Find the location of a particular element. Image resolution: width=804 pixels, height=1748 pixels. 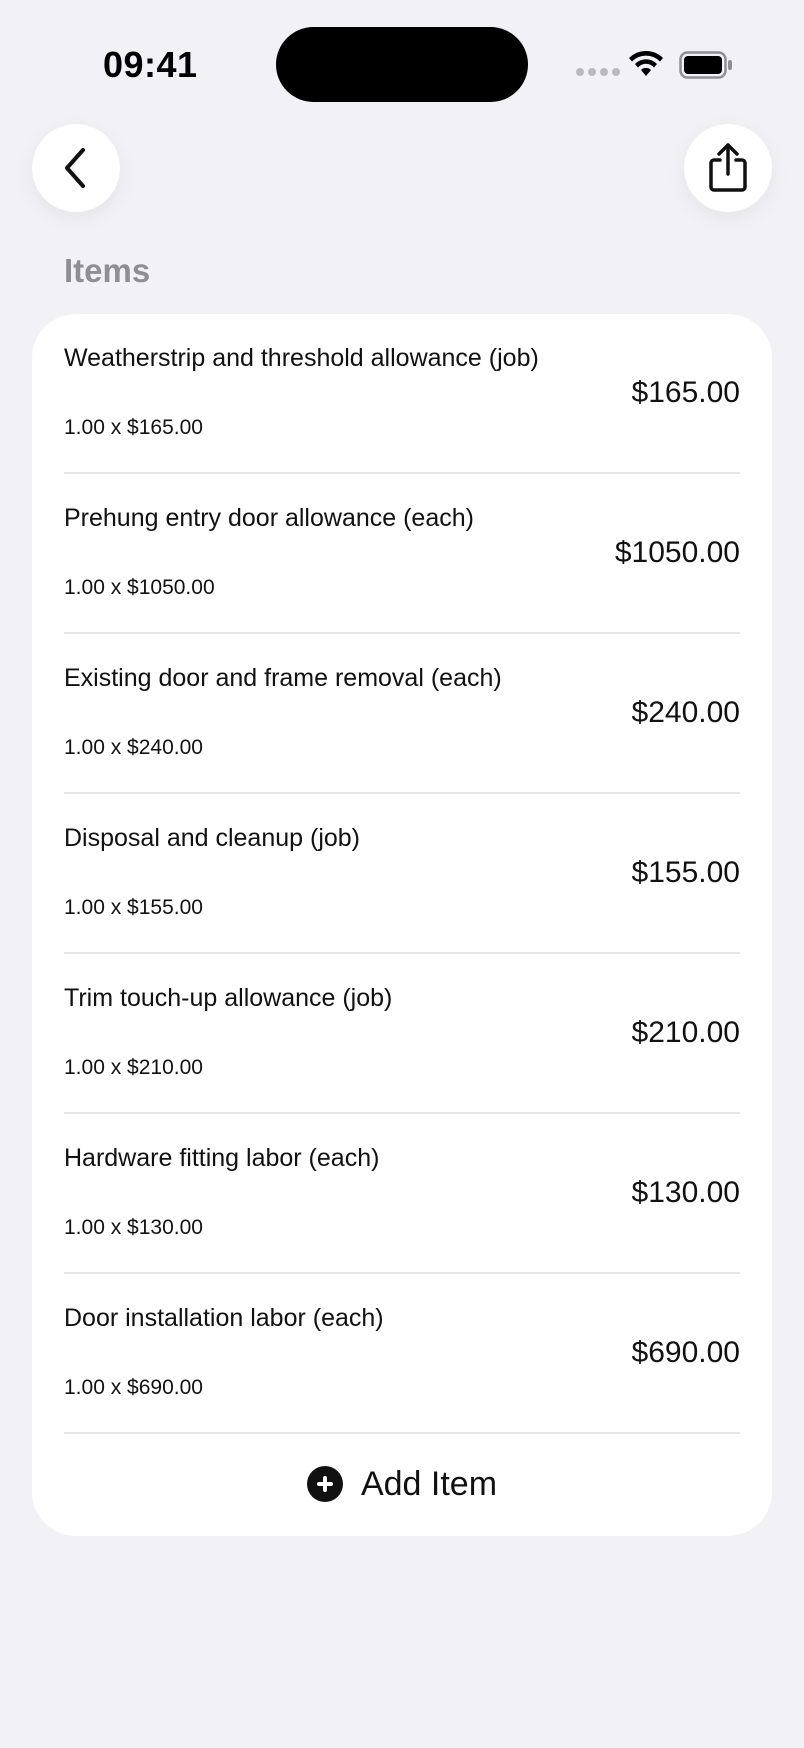

item-quantity-price: 1.00 x $165.00 is located at coordinates (133, 427).